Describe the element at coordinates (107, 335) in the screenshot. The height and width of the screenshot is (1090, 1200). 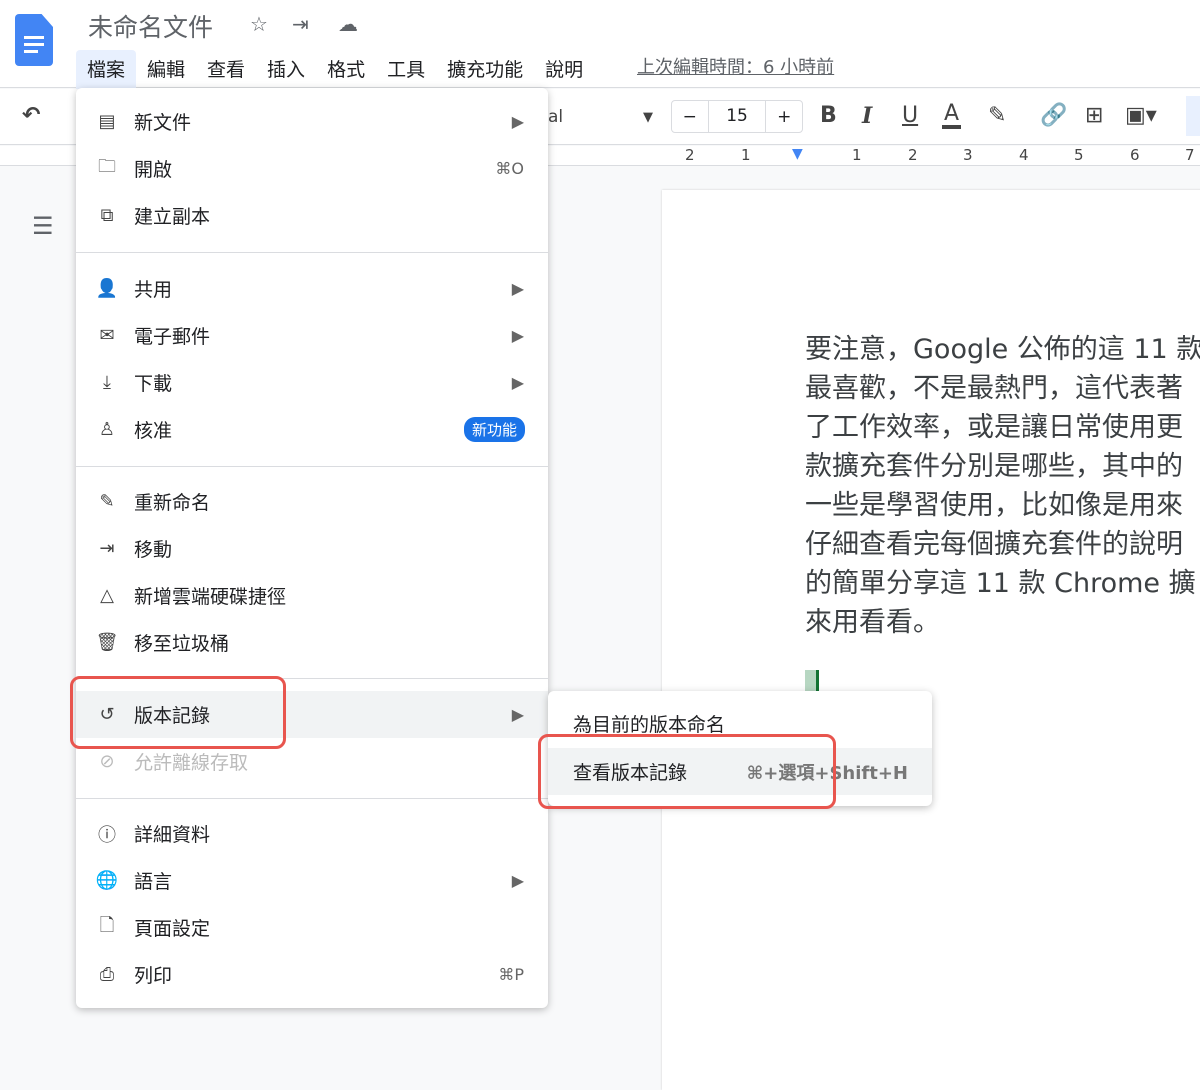
I see `menu-item-icon: ✉` at that location.